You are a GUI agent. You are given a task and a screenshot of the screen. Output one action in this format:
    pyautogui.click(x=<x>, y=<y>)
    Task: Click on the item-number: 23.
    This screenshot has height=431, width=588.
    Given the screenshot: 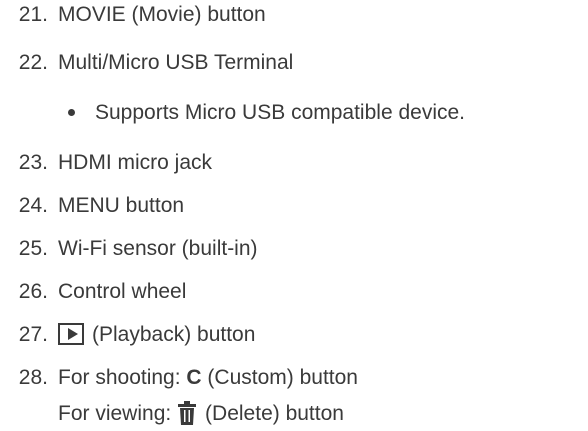 What is the action you would take?
    pyautogui.click(x=33, y=162)
    